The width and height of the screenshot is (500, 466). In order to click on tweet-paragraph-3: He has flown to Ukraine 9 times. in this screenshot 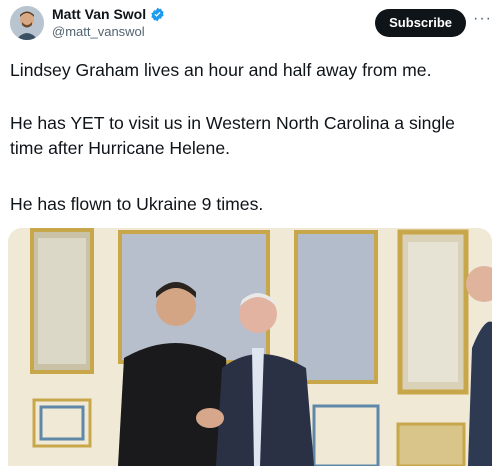, I will do `click(137, 204)`.